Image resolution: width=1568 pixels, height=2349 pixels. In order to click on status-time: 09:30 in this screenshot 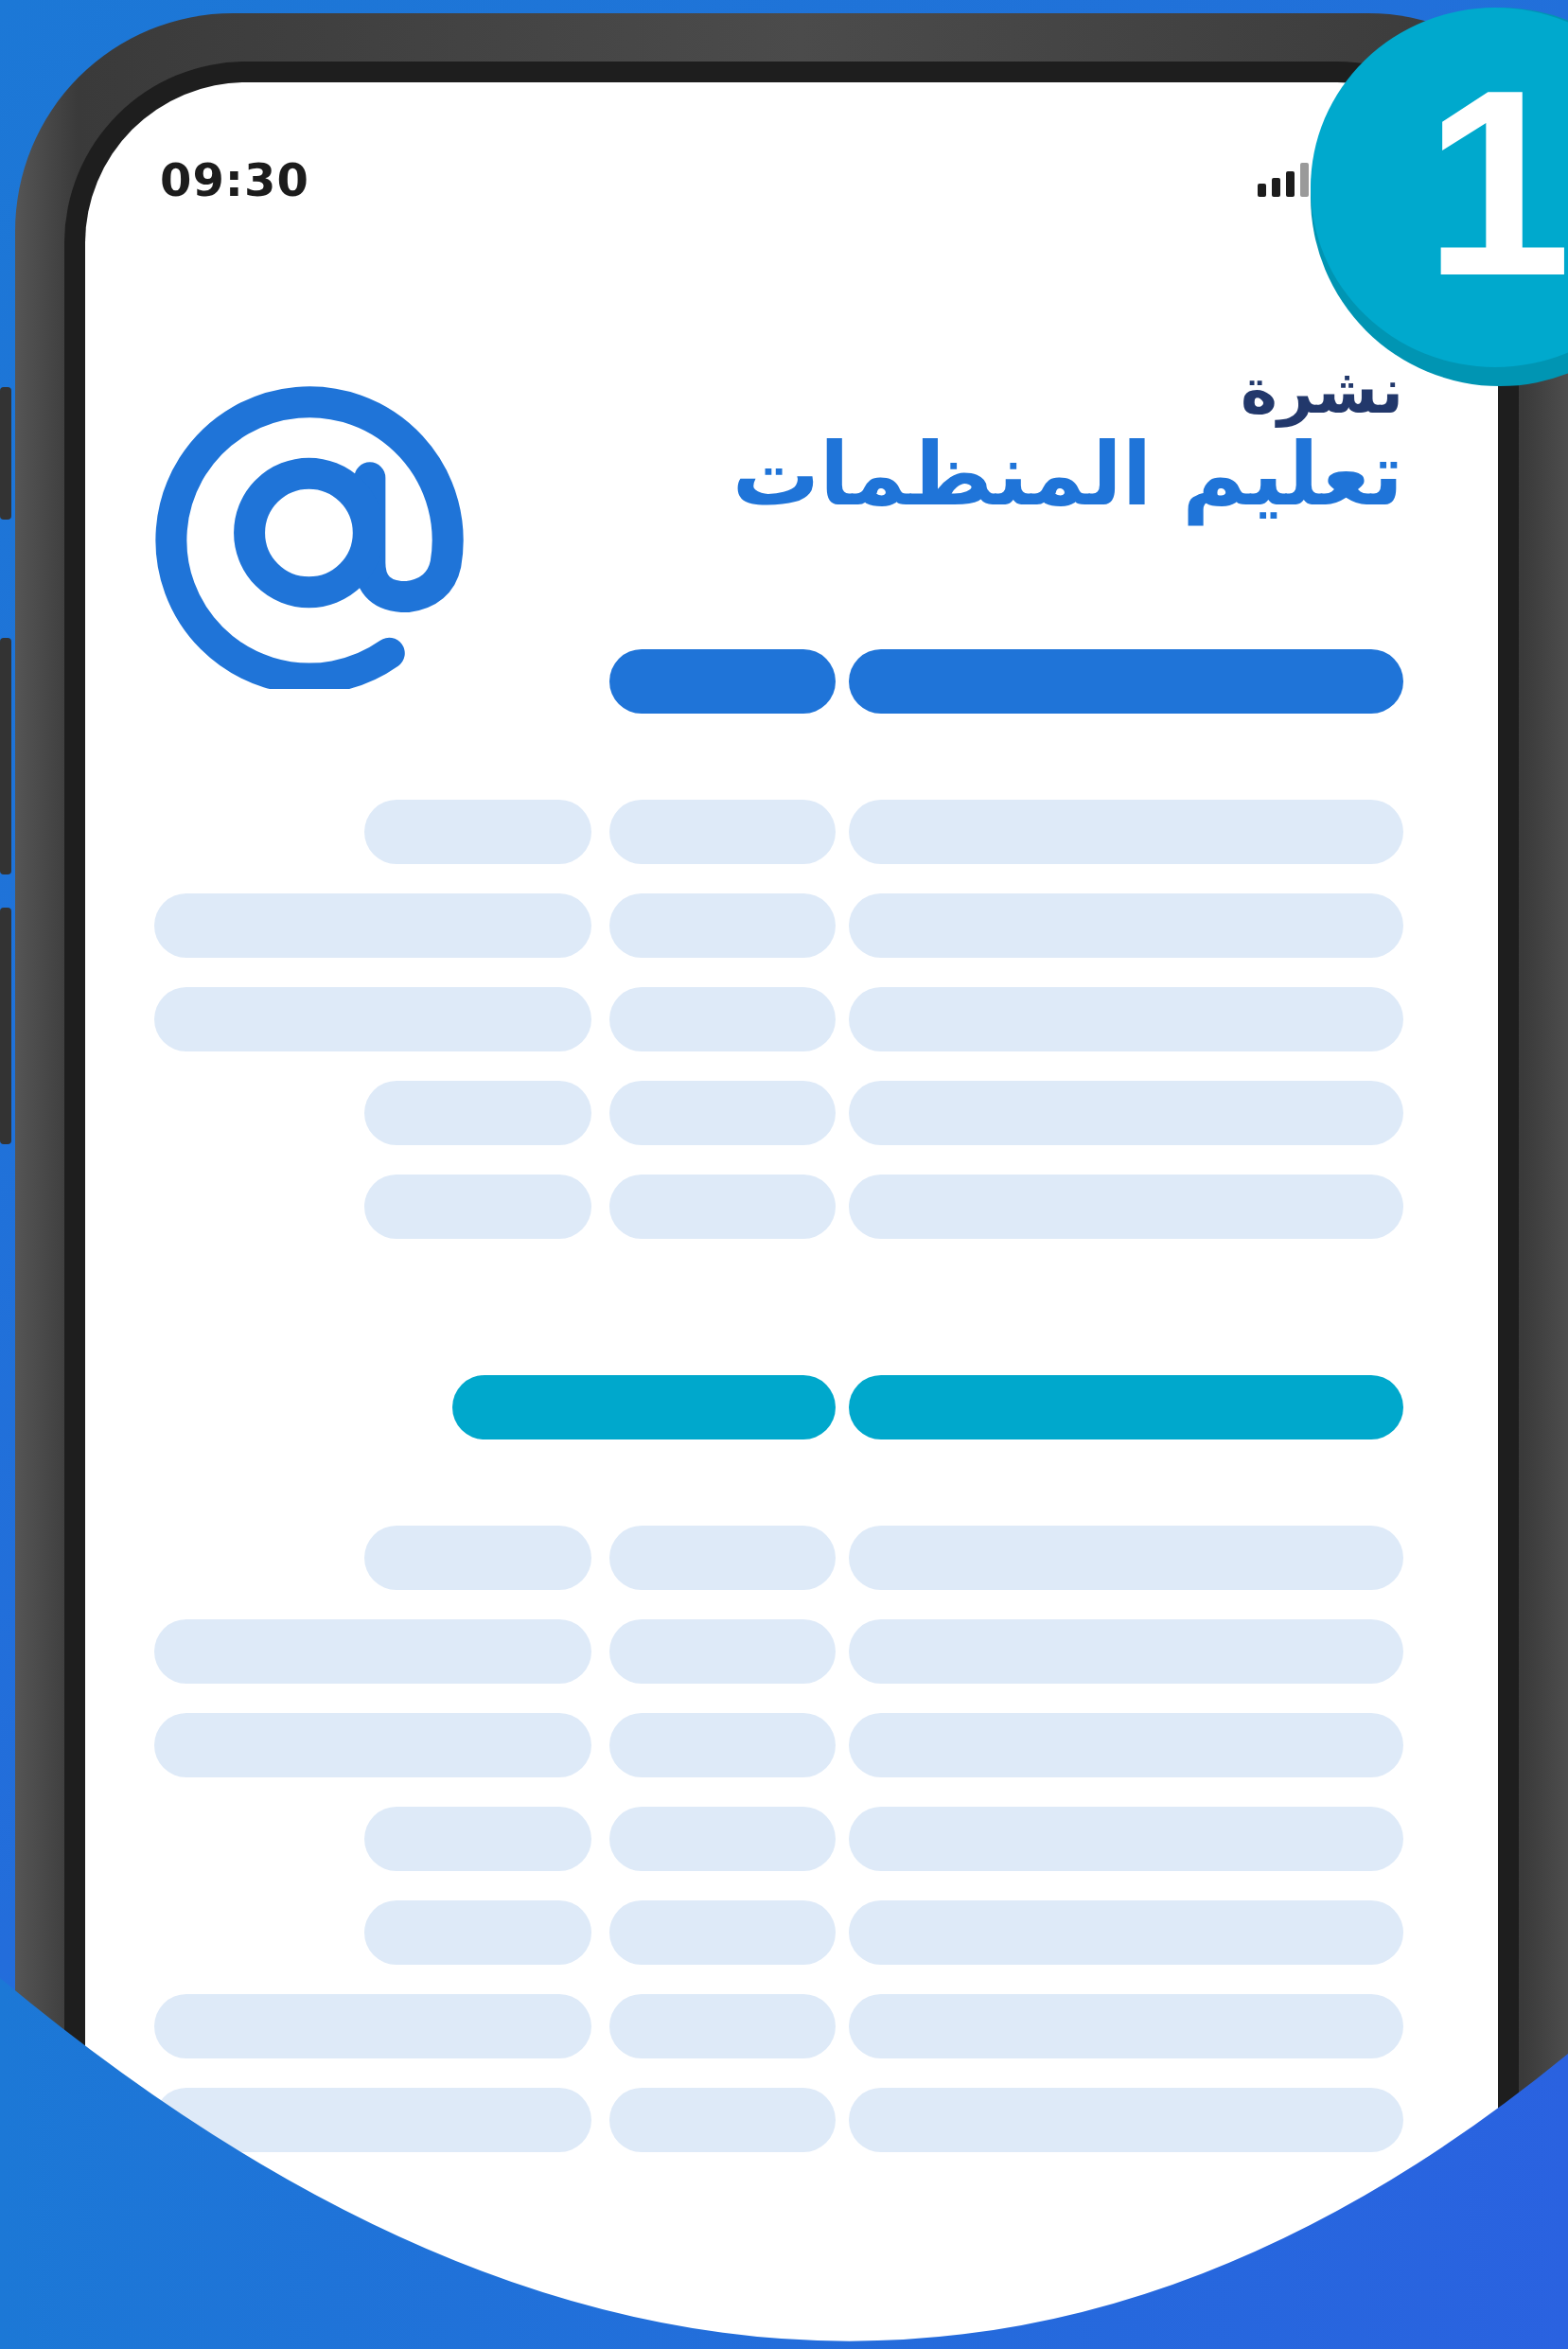, I will do `click(234, 180)`.